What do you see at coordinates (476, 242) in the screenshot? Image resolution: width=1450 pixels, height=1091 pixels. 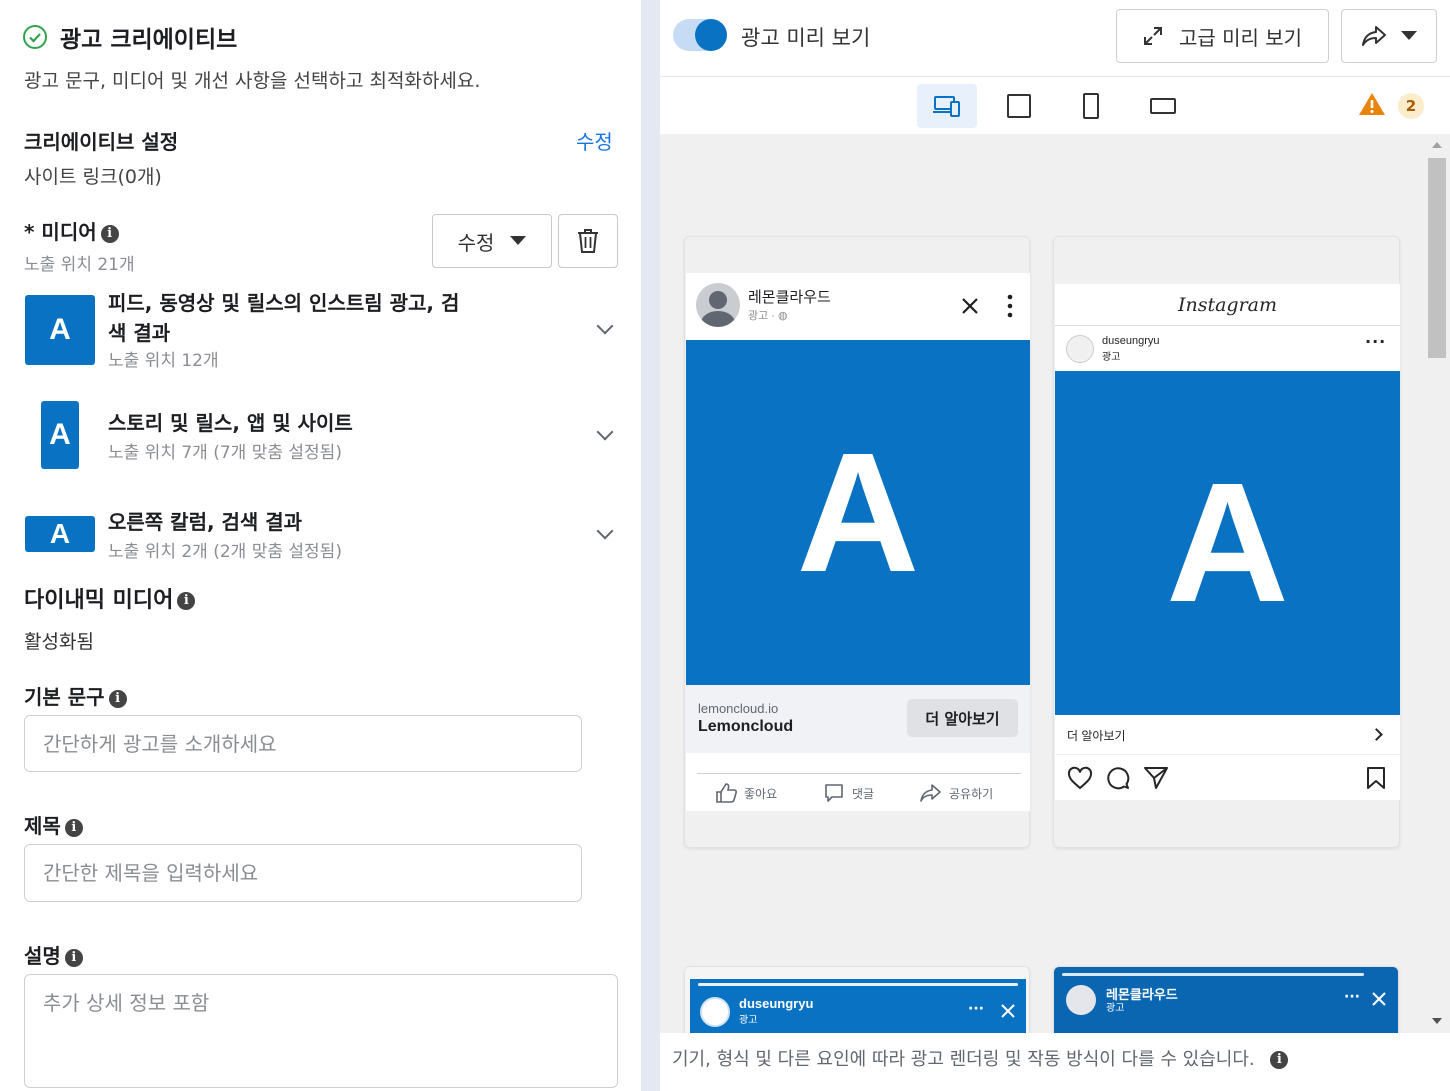 I see `media-edit-label: 수정` at bounding box center [476, 242].